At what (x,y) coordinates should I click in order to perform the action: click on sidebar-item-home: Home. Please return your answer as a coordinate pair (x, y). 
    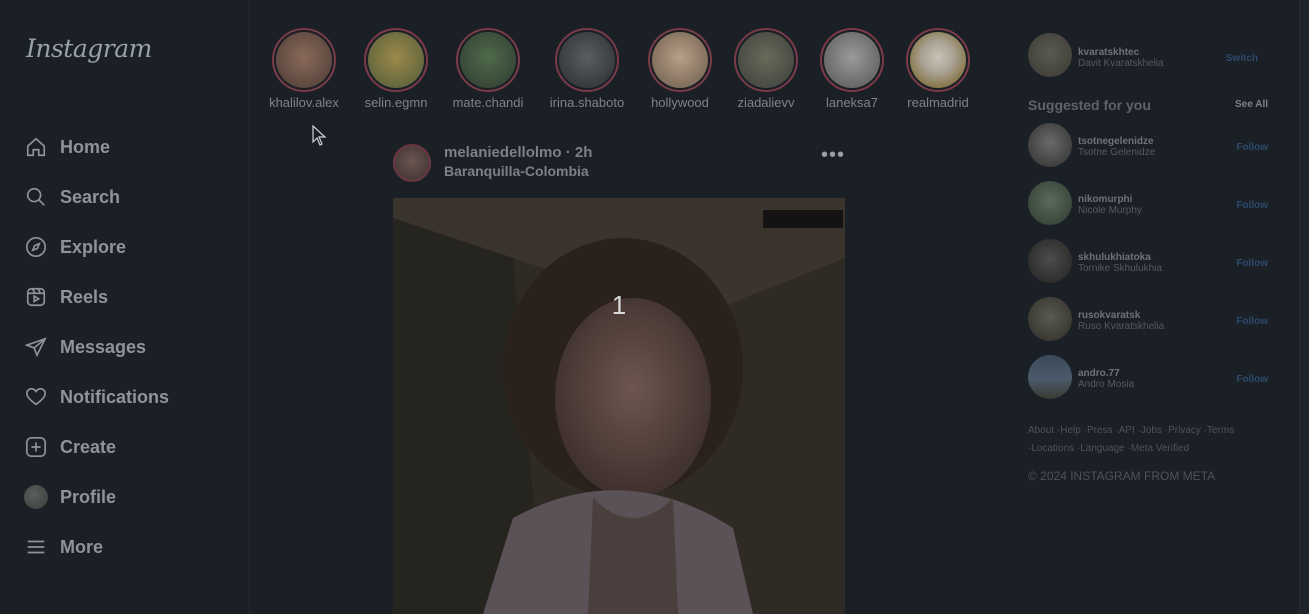
    Looking at the image, I should click on (129, 147).